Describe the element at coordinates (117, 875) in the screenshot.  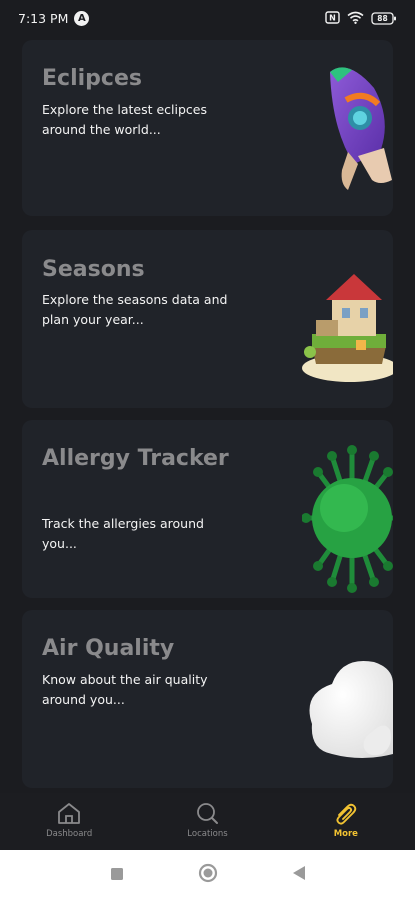
I see `recents-button` at that location.